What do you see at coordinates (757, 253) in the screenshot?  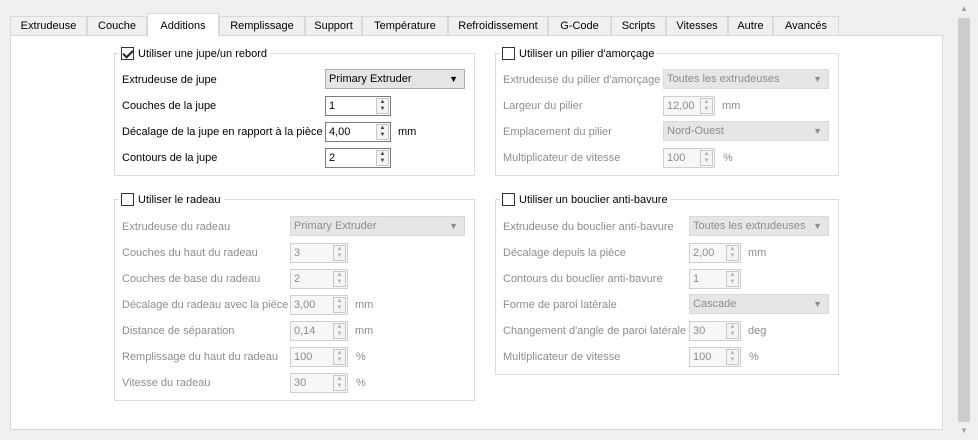 I see `ooze-shield-offset-unit: mm` at bounding box center [757, 253].